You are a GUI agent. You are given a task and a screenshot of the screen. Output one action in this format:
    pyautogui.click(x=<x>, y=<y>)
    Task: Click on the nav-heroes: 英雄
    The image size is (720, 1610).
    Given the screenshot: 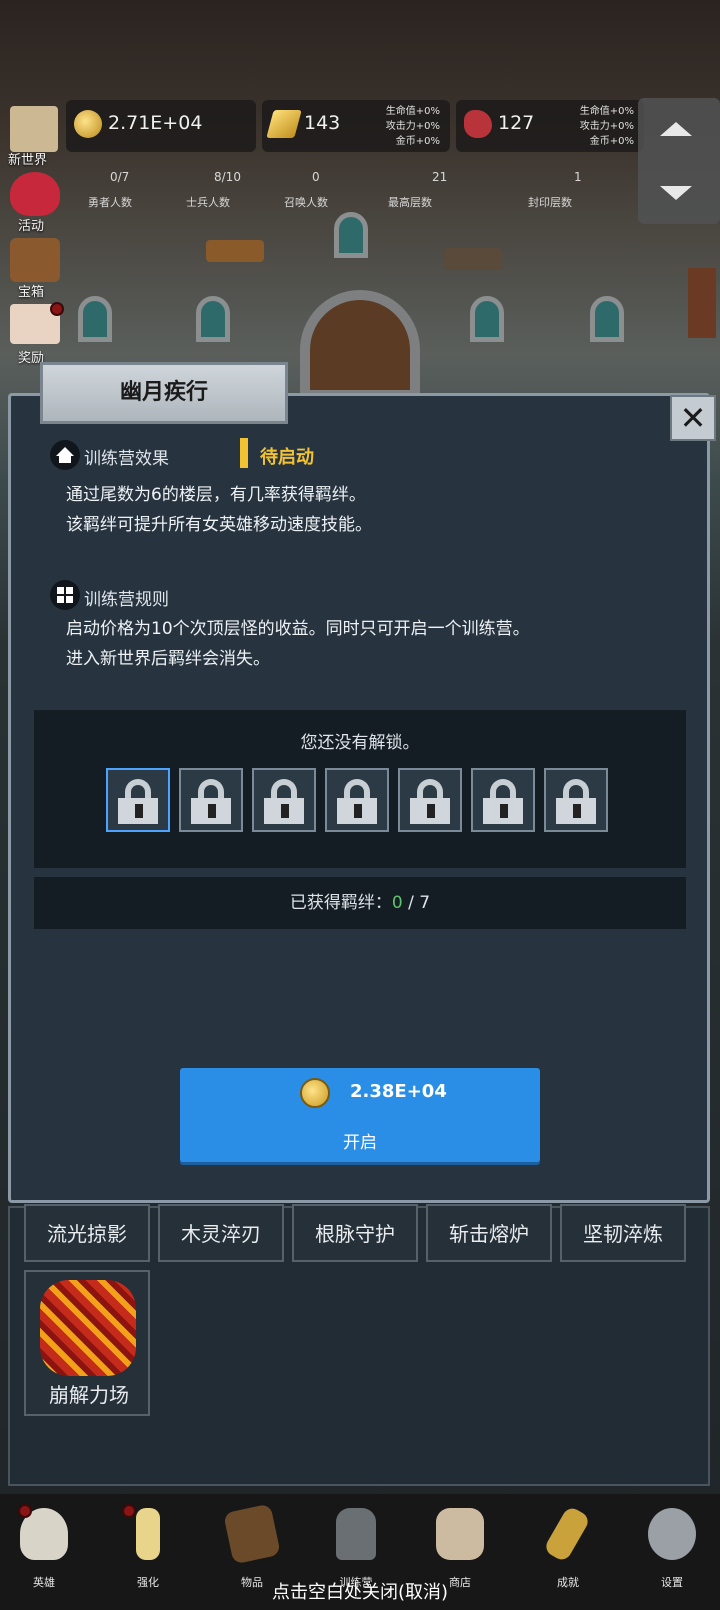 What is the action you would take?
    pyautogui.click(x=44, y=1546)
    